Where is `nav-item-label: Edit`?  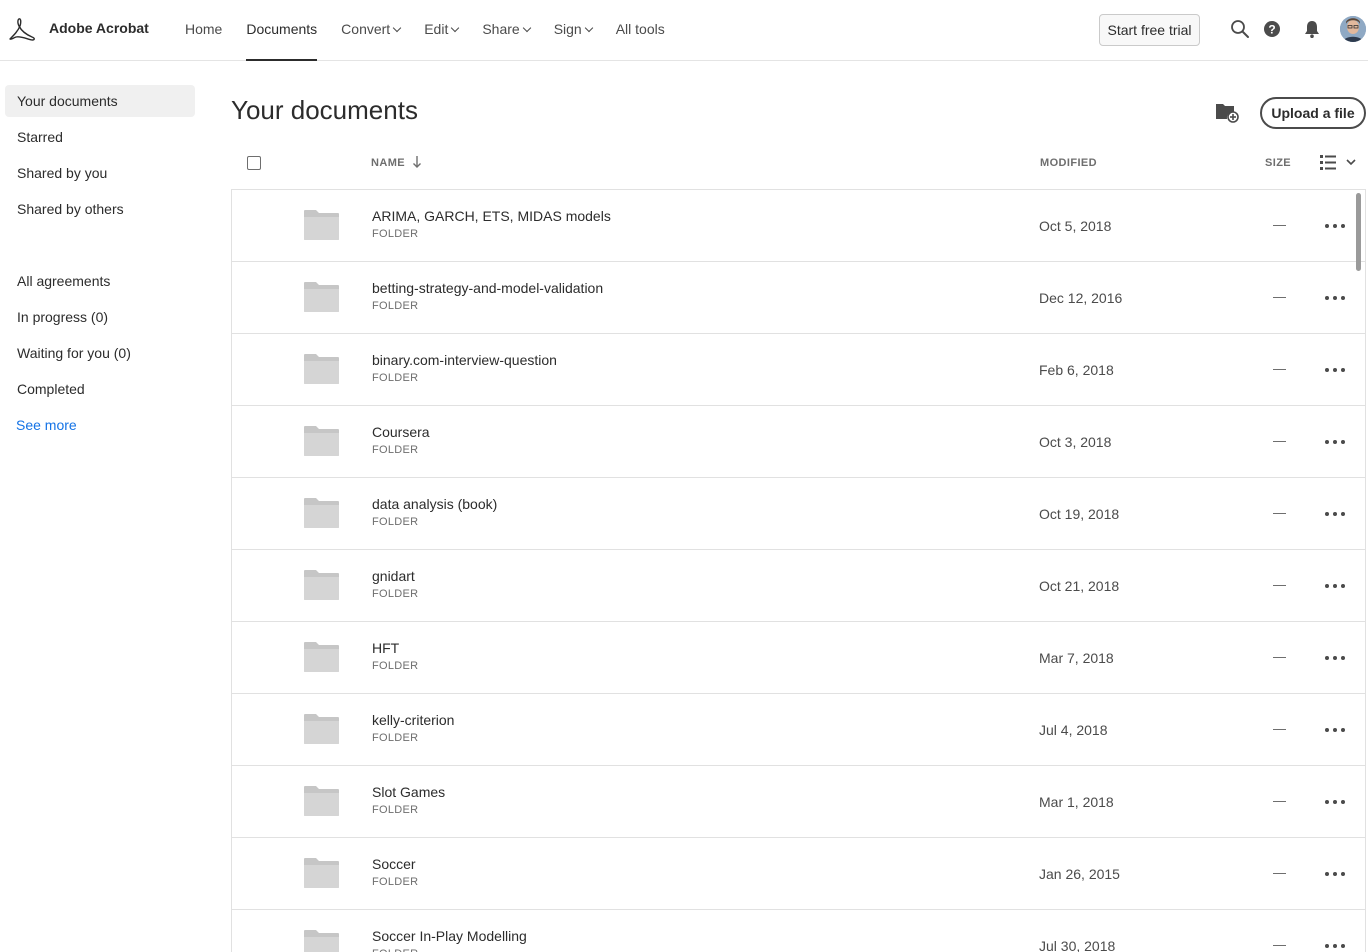 nav-item-label: Edit is located at coordinates (436, 29).